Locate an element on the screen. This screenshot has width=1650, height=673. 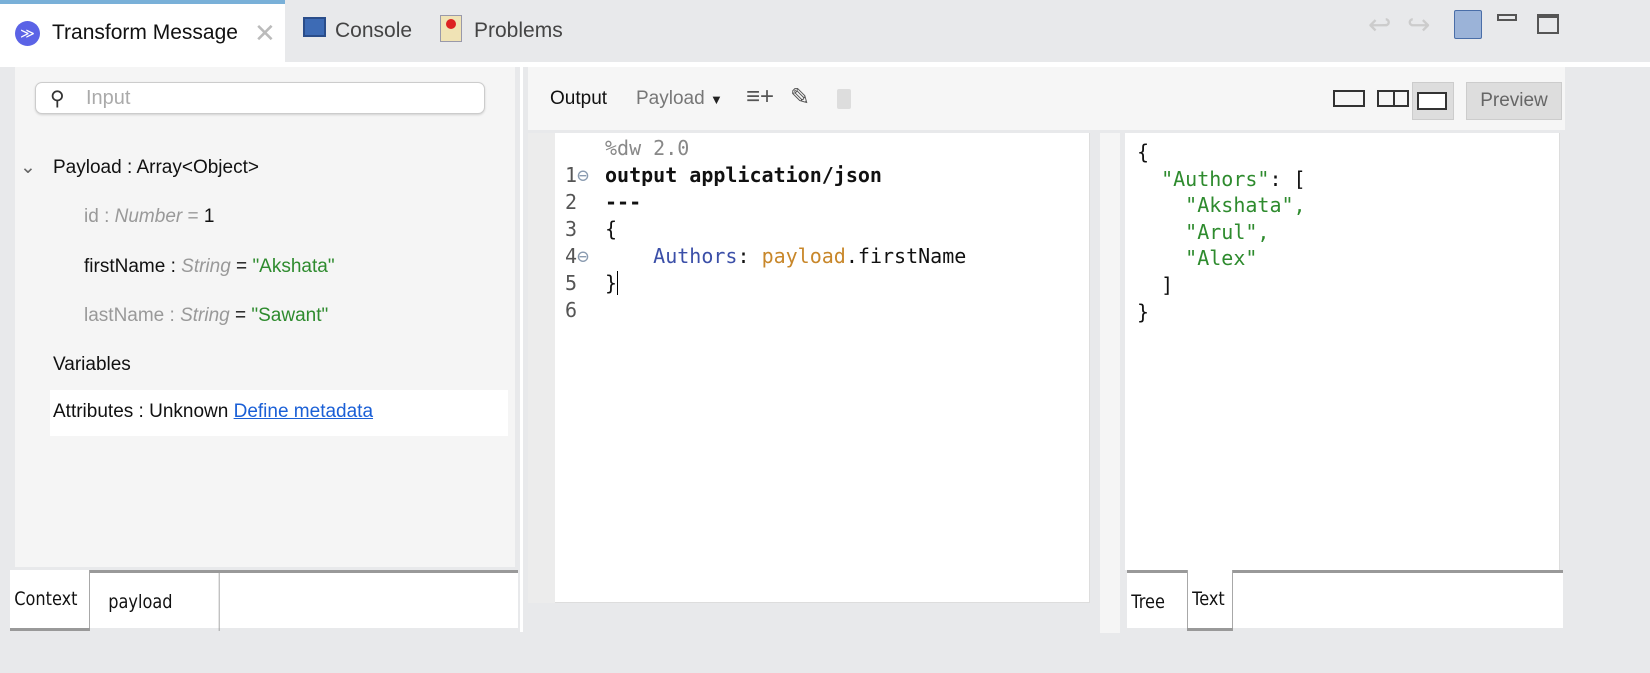
field-name: id is located at coordinates (91, 216).